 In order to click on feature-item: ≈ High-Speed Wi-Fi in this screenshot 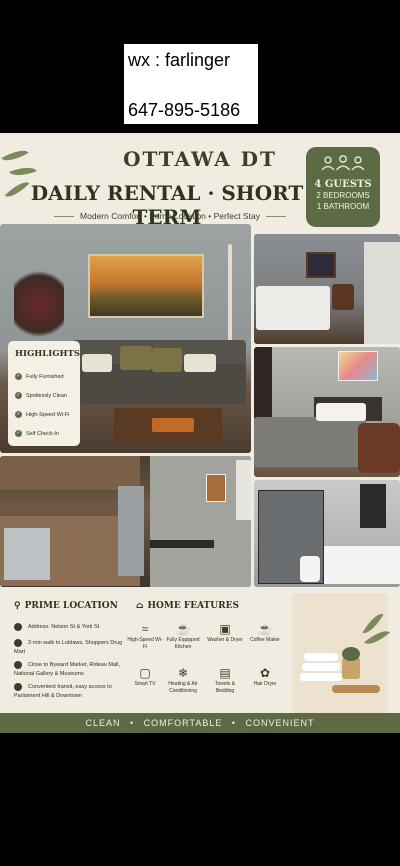, I will do `click(145, 636)`.